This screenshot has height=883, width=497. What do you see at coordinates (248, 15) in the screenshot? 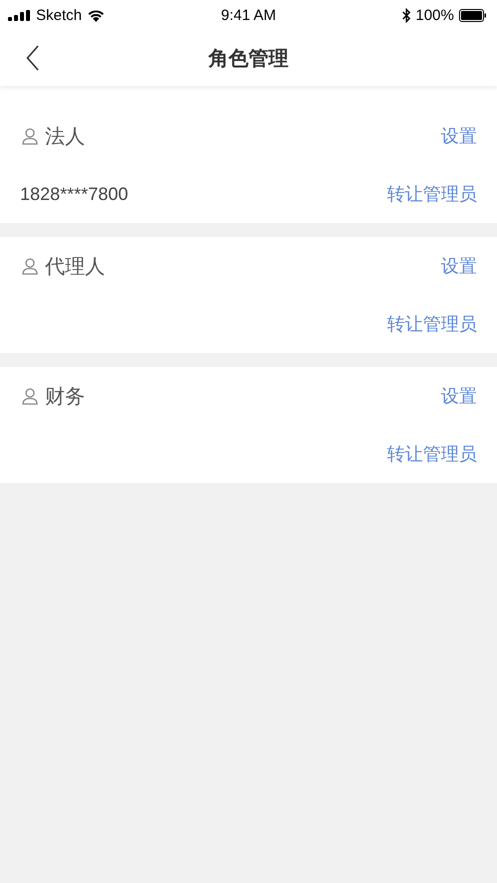
I see `clock-time: 9:41 AM` at bounding box center [248, 15].